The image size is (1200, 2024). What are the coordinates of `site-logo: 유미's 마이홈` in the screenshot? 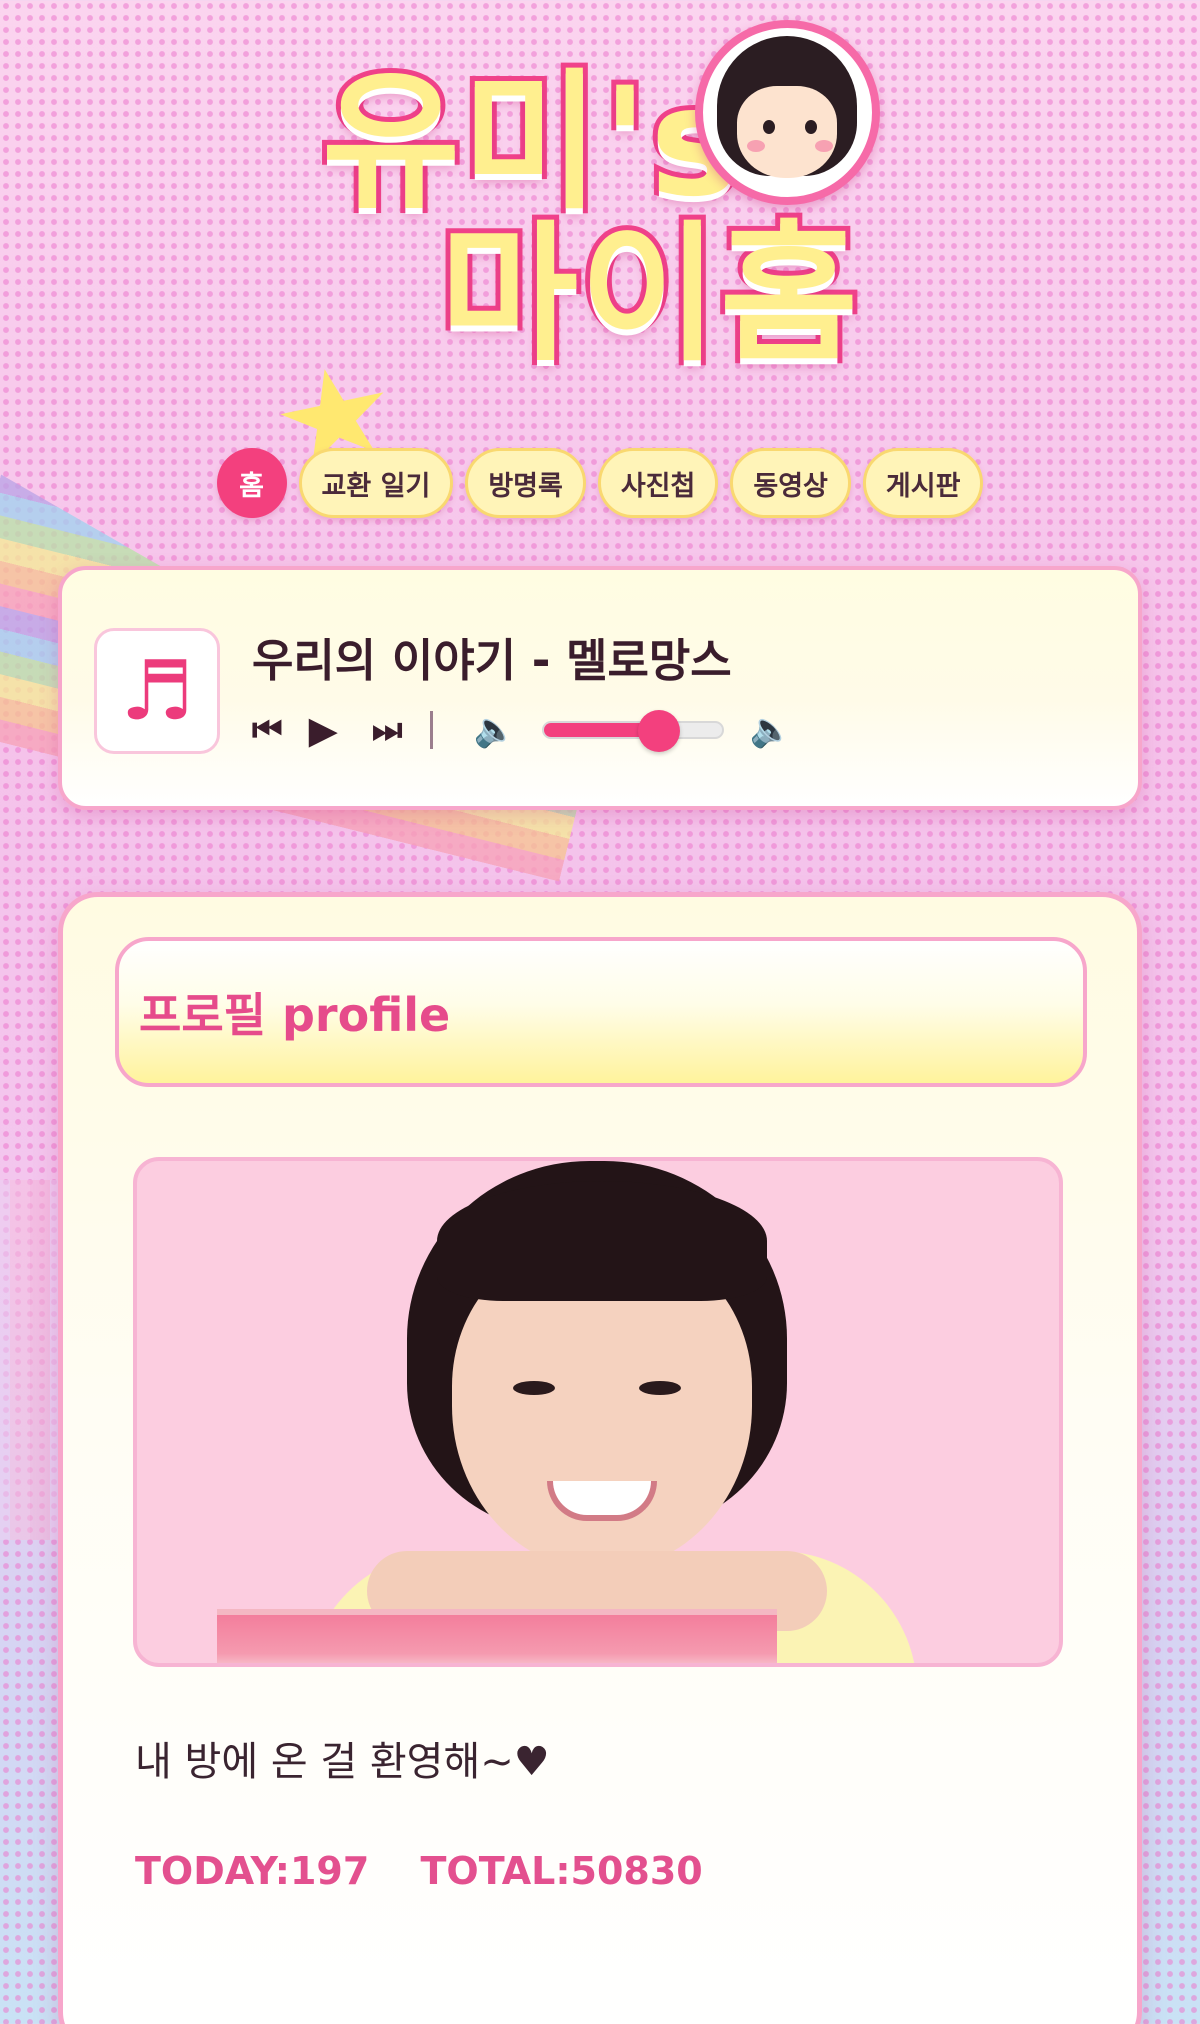 It's located at (590, 205).